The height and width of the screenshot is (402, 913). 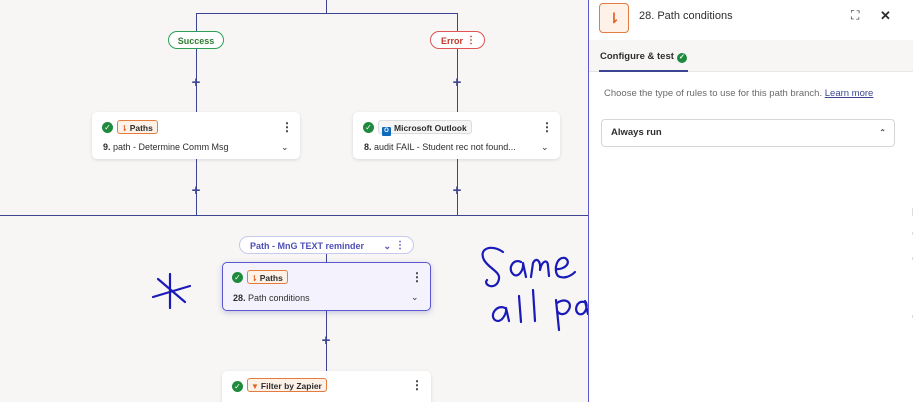 I want to click on branch-success-pill: Success, so click(x=196, y=40).